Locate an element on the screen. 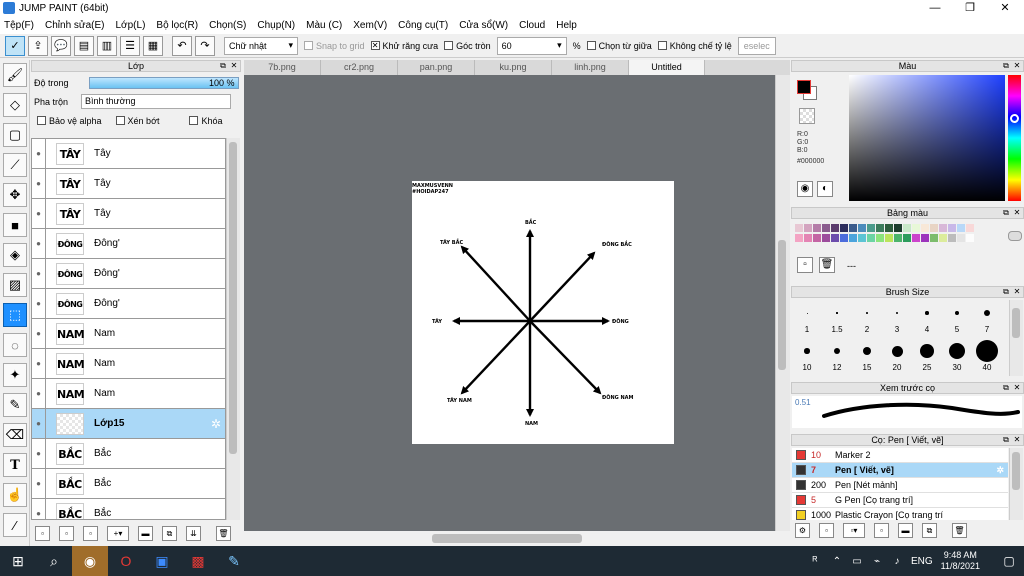  bucket-tool-icon: ◈ is located at coordinates (15, 255).